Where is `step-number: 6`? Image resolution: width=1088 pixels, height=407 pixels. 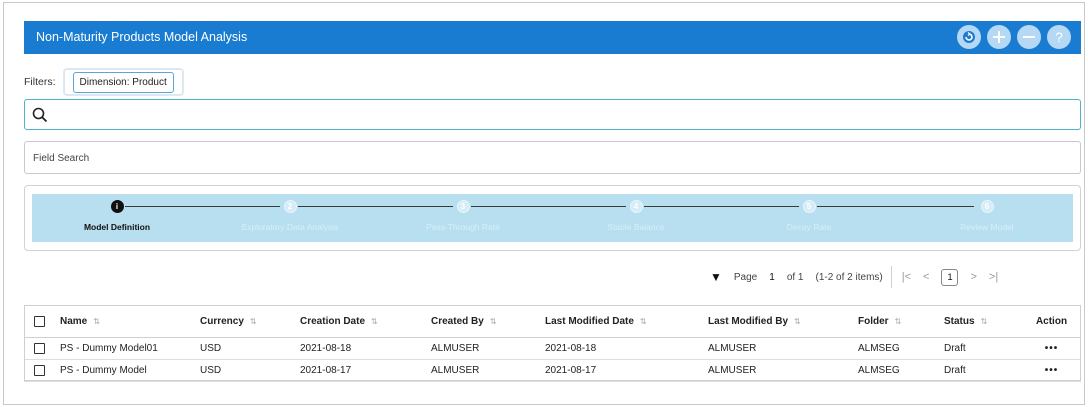
step-number: 6 is located at coordinates (987, 206).